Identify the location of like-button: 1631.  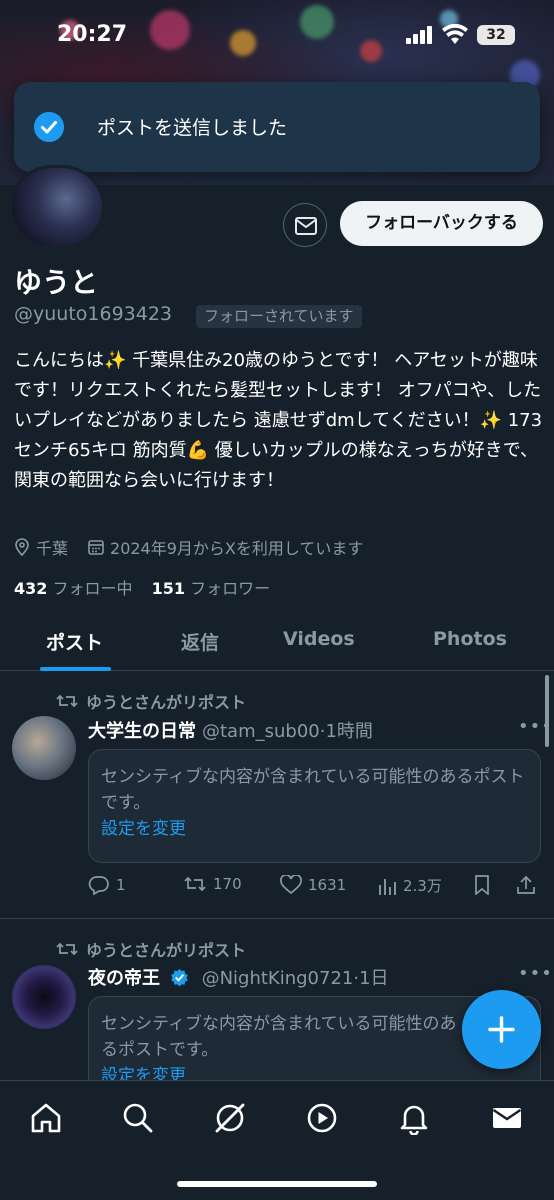
(313, 885).